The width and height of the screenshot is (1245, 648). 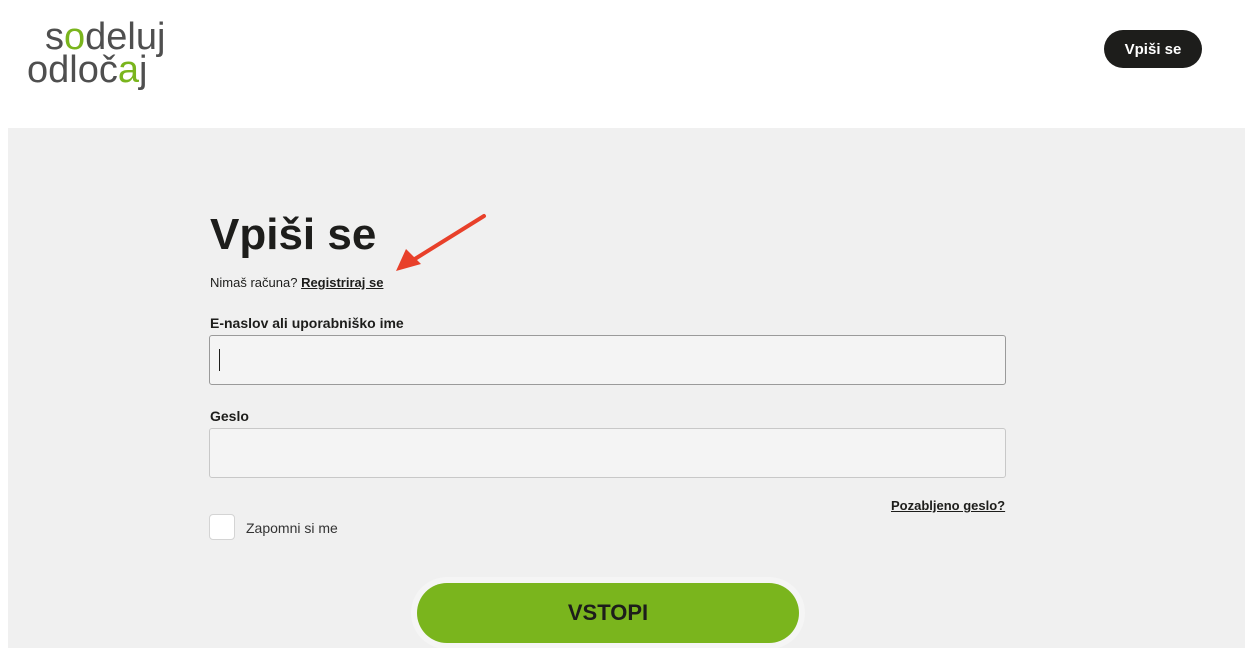 What do you see at coordinates (254, 282) in the screenshot?
I see `no-account-text: Nimaš računa?` at bounding box center [254, 282].